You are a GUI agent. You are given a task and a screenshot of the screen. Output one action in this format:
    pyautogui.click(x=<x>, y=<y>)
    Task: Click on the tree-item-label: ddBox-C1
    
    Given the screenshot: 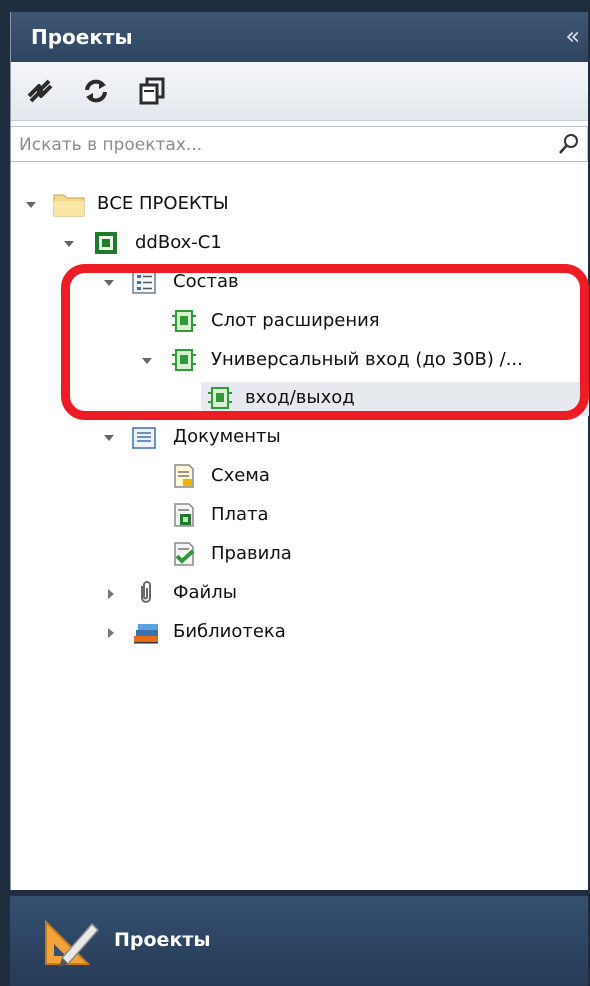 What is the action you would take?
    pyautogui.click(x=178, y=242)
    